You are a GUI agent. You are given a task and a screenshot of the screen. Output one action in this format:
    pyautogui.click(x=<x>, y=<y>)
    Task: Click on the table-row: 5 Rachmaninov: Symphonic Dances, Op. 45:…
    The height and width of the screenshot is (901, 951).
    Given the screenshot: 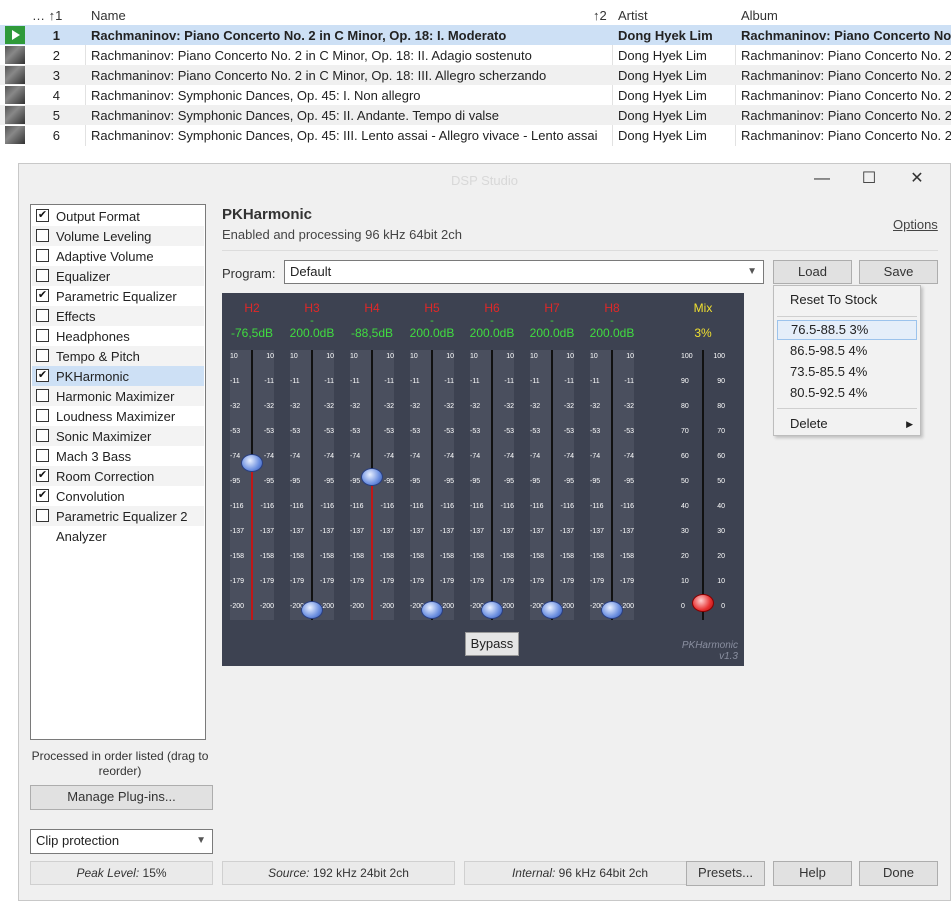 What is the action you would take?
    pyautogui.click(x=475, y=115)
    